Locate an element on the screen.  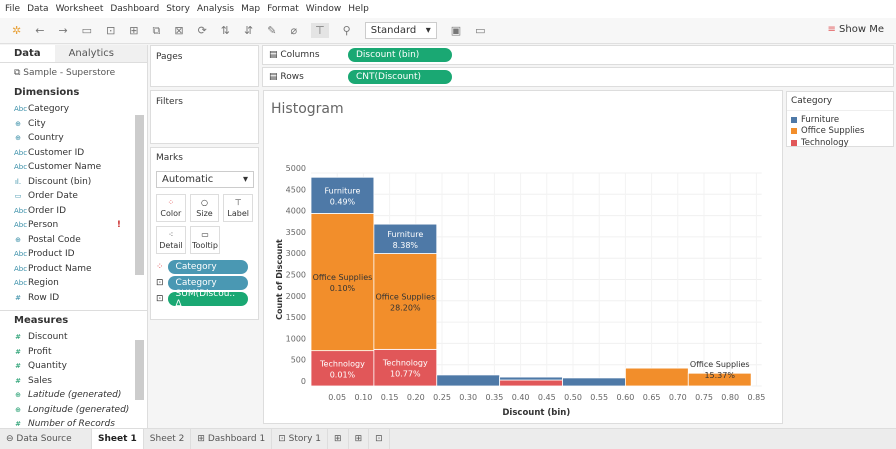
legend-item: Technology is located at coordinates (840, 143).